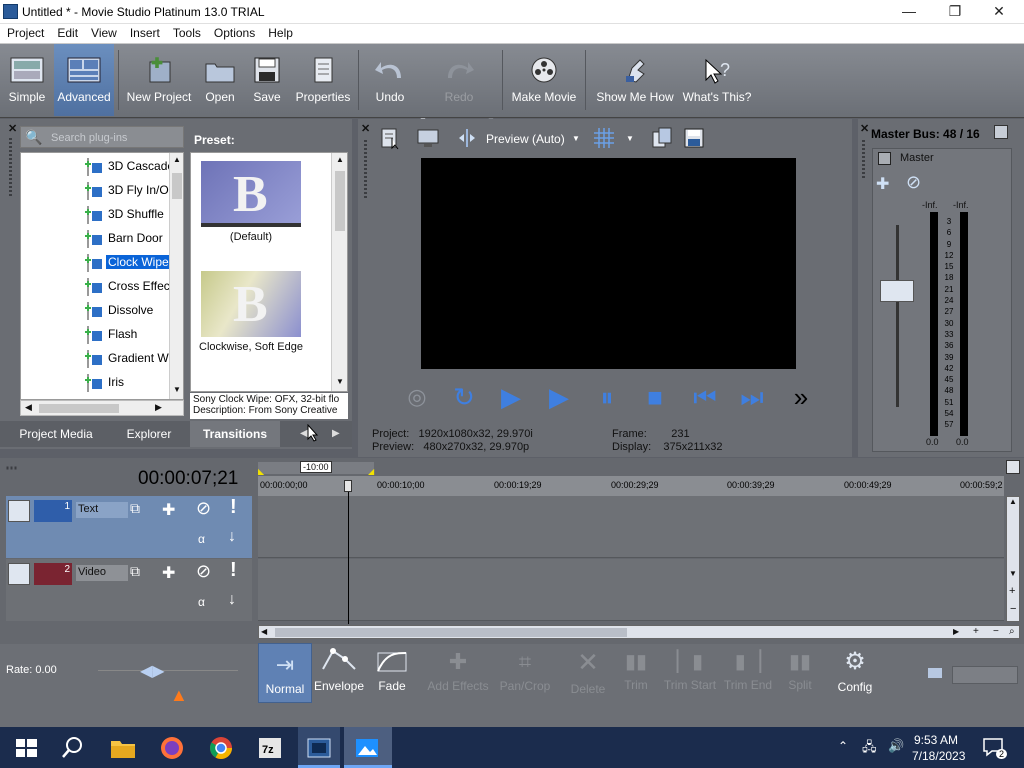  I want to click on list-item: Cross Effect, so click(97, 285).